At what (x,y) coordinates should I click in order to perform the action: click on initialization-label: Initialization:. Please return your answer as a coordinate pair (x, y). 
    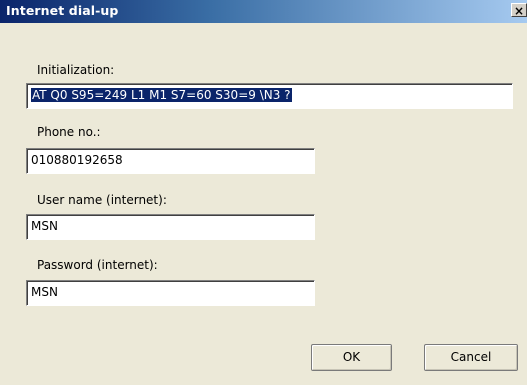
    Looking at the image, I should click on (76, 70).